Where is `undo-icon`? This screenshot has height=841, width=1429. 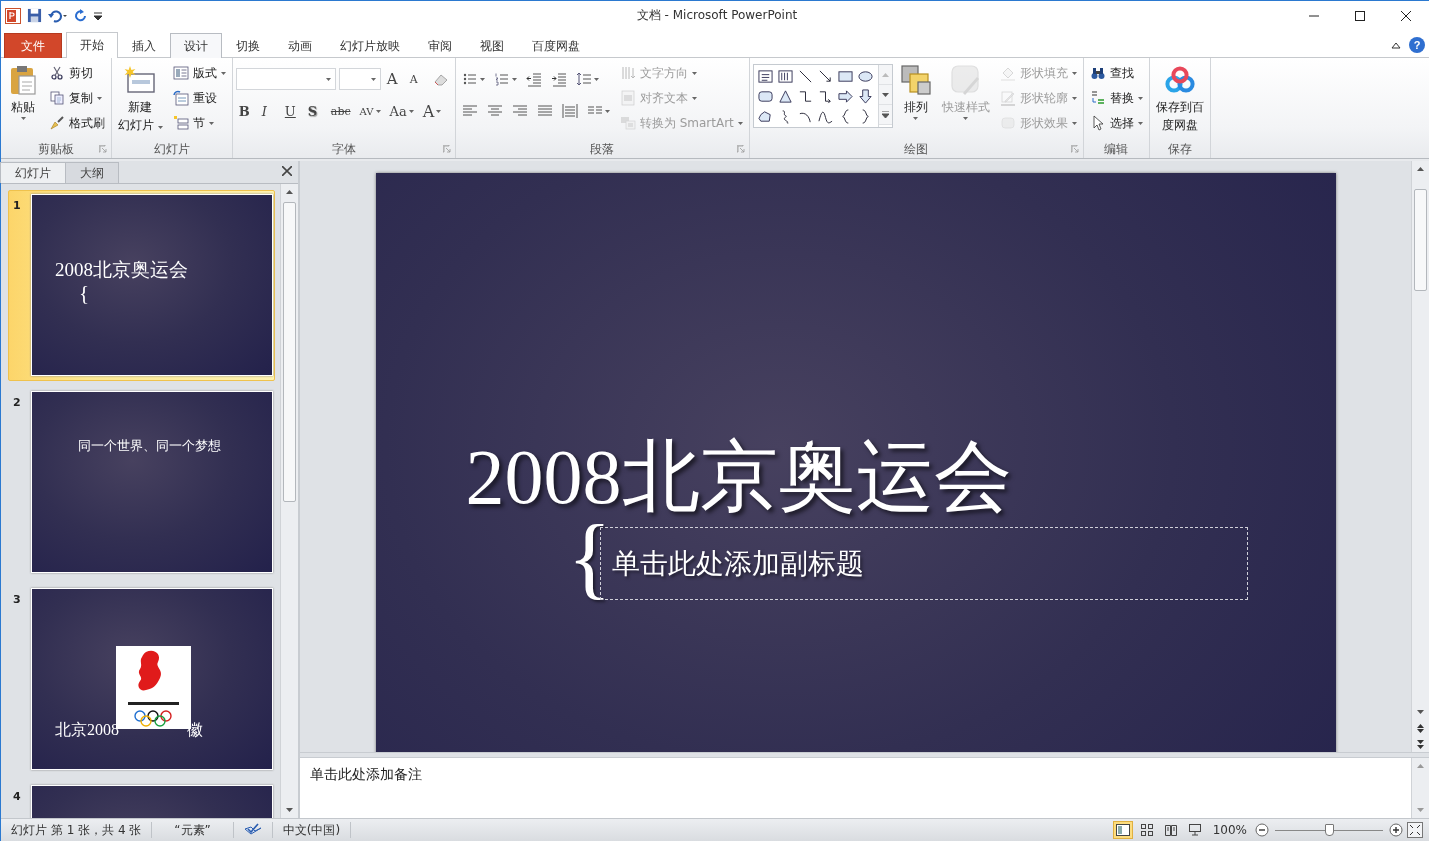
undo-icon is located at coordinates (58, 15).